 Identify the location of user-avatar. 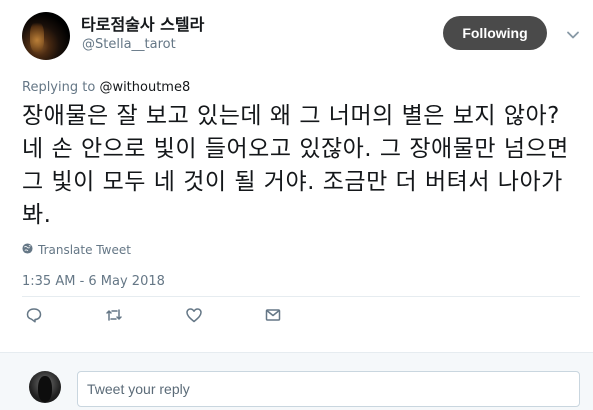
(46, 36).